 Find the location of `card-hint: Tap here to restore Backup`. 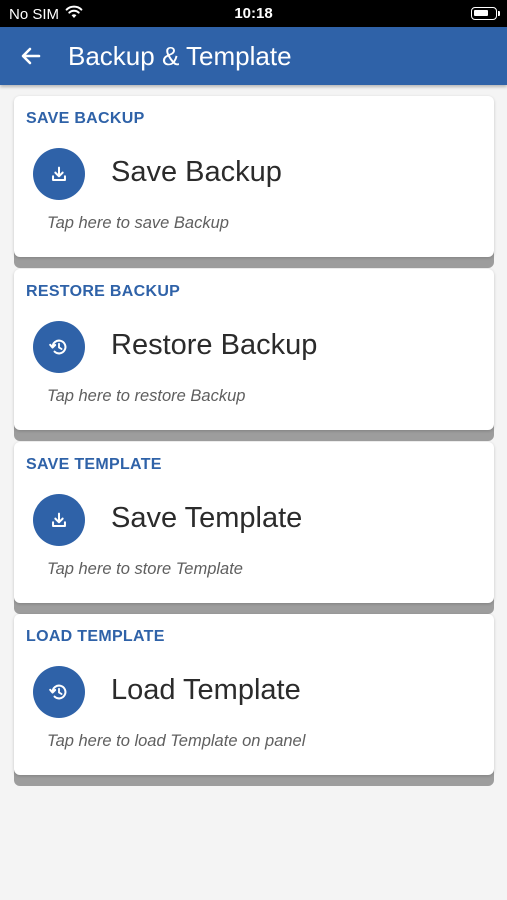

card-hint: Tap here to restore Backup is located at coordinates (146, 396).